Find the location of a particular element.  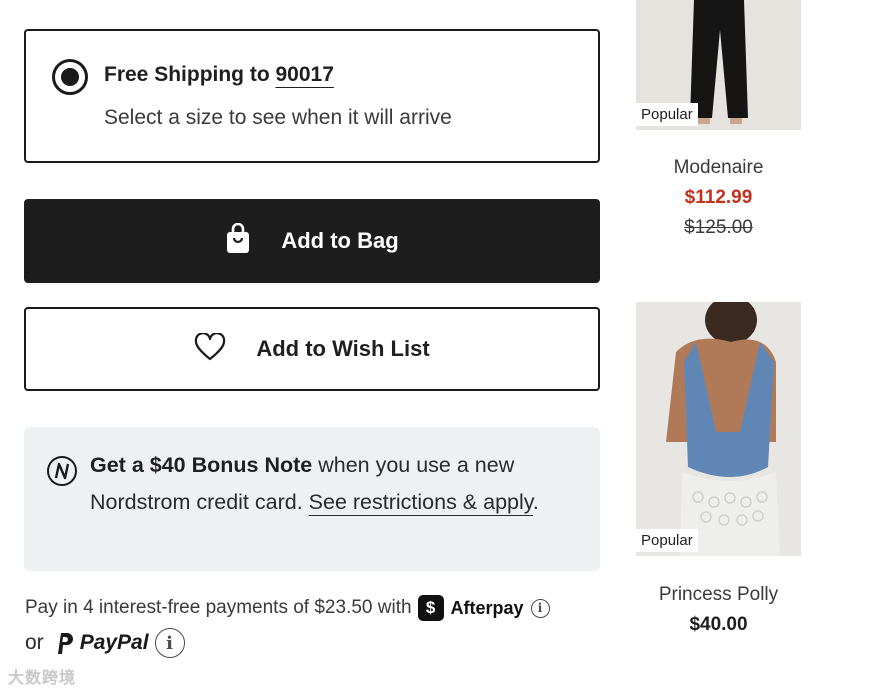

afterpay-info-icon: i is located at coordinates (540, 608).